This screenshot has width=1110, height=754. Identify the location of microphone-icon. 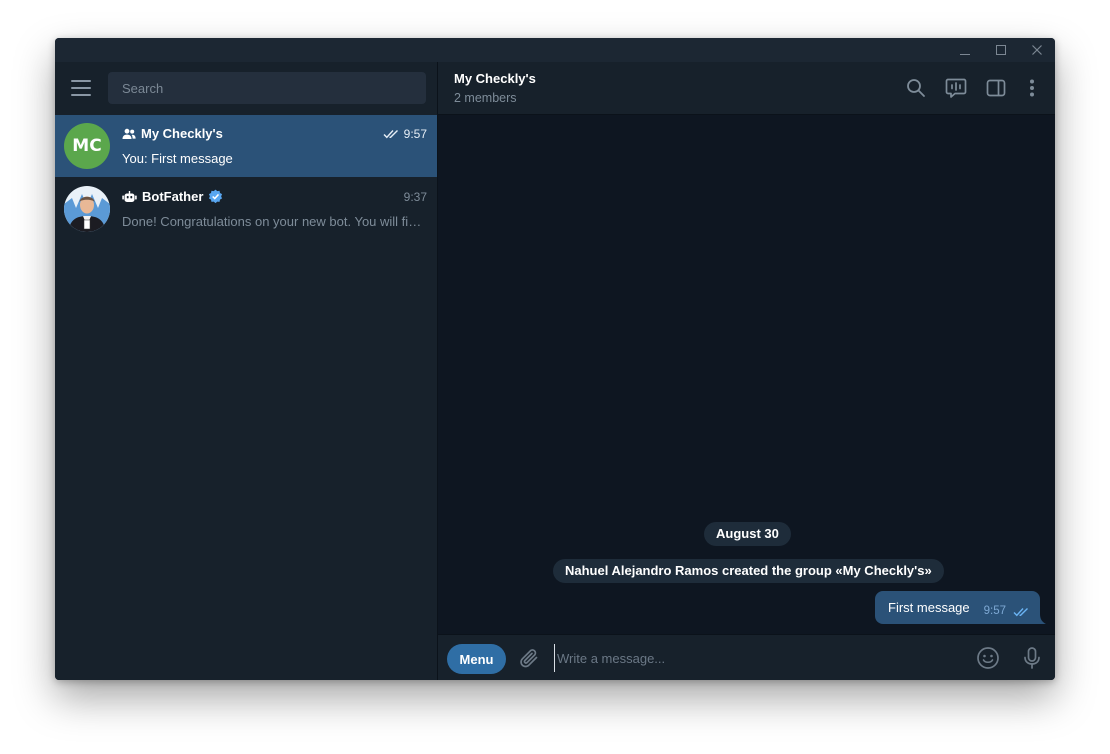
(1032, 658).